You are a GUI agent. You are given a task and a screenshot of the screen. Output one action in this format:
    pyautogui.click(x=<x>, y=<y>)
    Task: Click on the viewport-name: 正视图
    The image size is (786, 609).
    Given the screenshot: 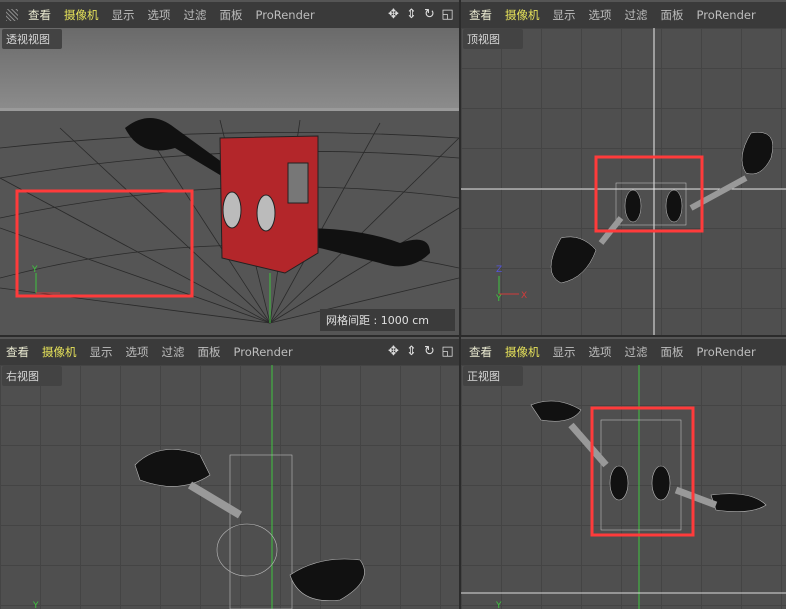 What is the action you would take?
    pyautogui.click(x=493, y=376)
    